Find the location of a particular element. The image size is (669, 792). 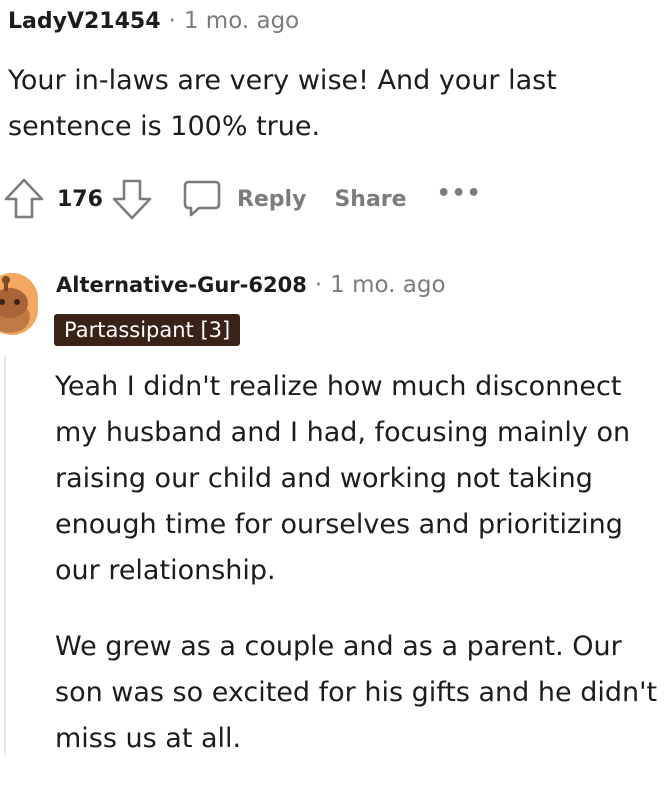

comment-1-actions: 176 Reply Share ••• is located at coordinates (242, 199).